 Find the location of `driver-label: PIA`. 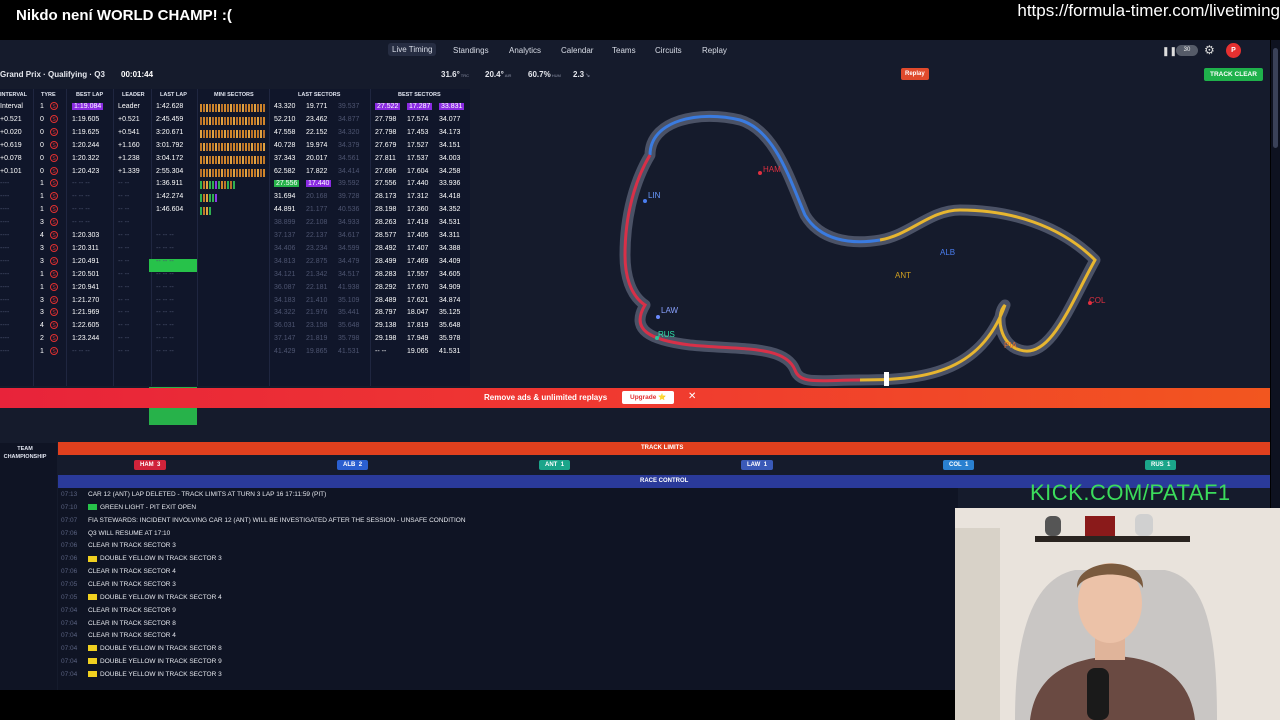

driver-label: PIA is located at coordinates (1011, 345).